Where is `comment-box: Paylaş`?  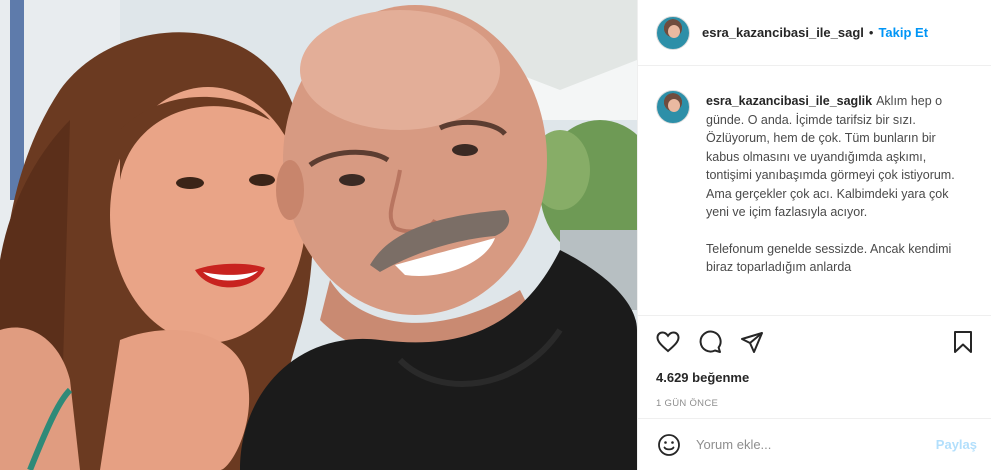 comment-box: Paylaş is located at coordinates (814, 444).